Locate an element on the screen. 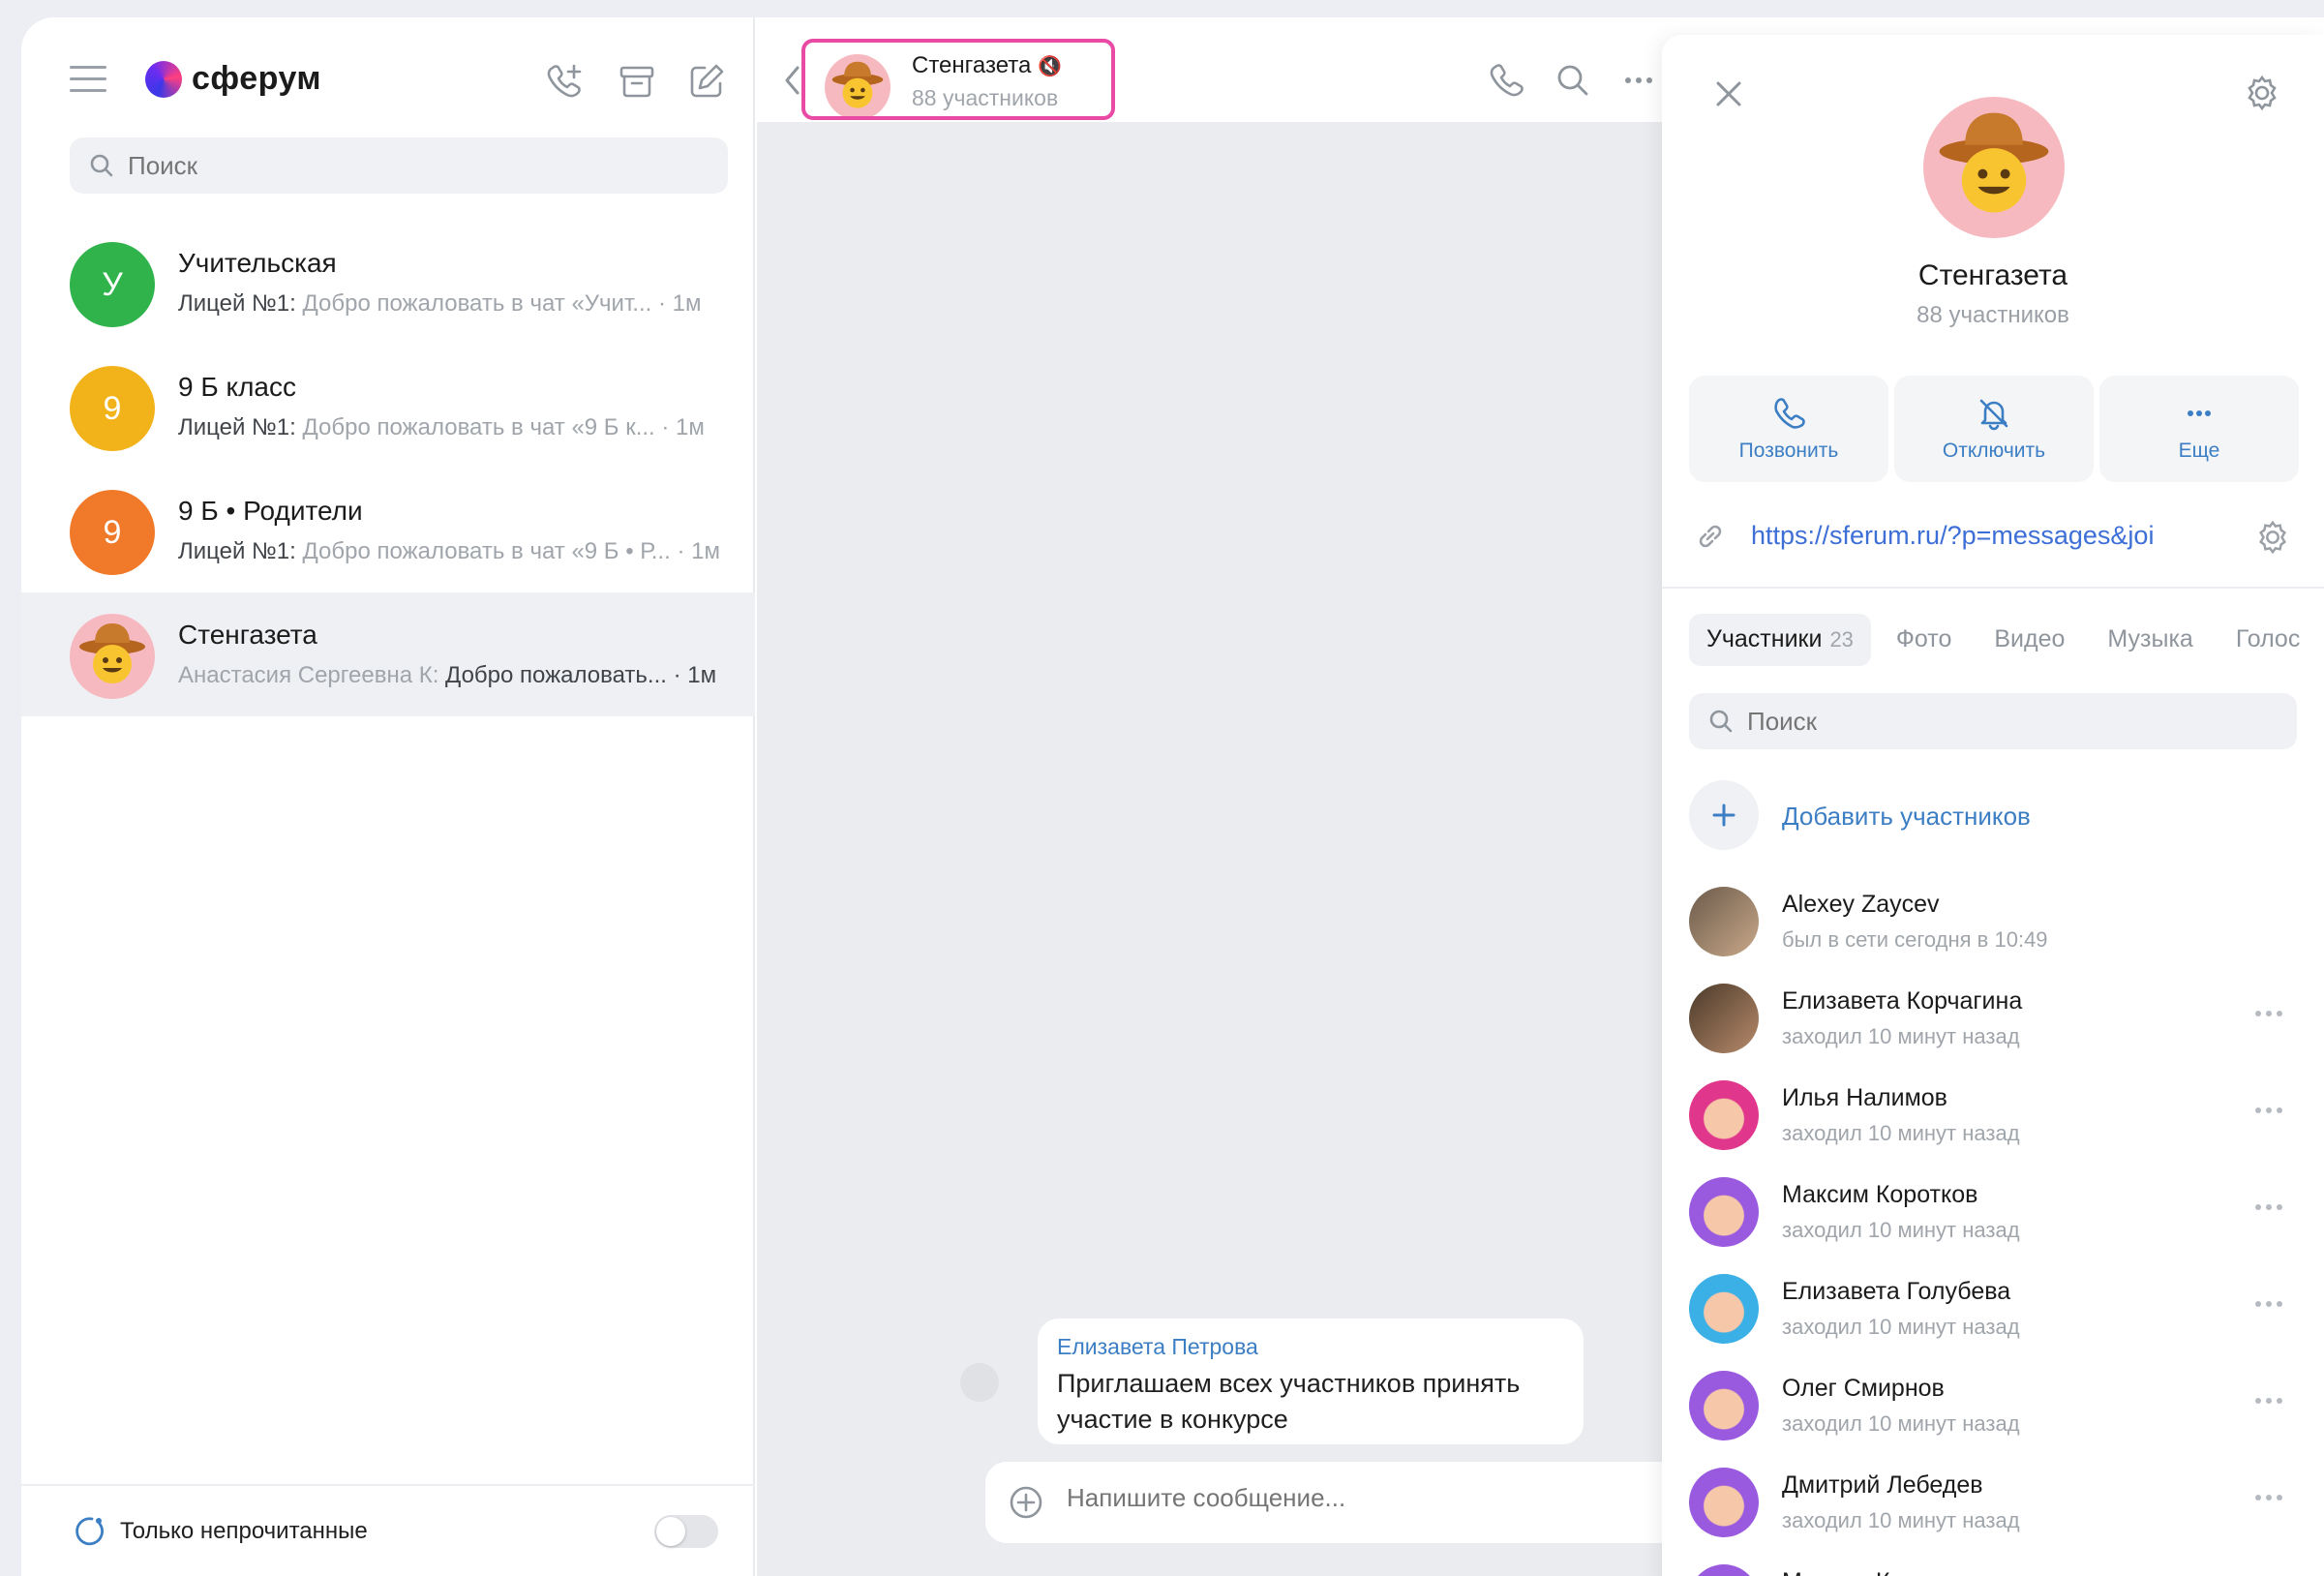  message-composer is located at coordinates (1333, 1502).